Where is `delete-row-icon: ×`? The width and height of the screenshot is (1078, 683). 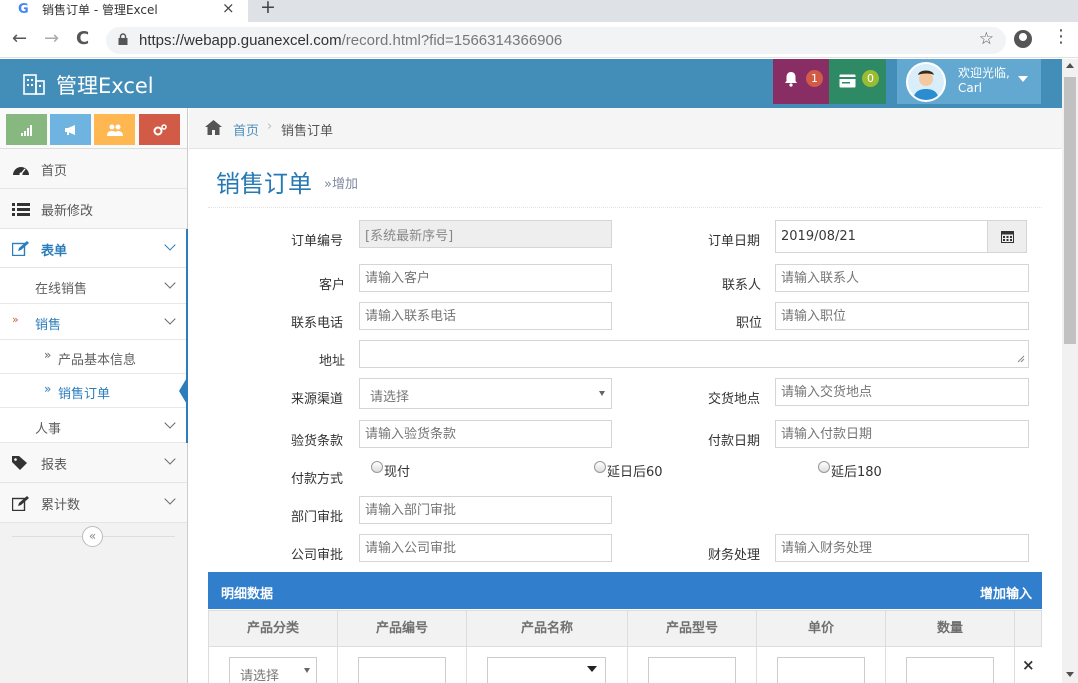
delete-row-icon: × is located at coordinates (1028, 665).